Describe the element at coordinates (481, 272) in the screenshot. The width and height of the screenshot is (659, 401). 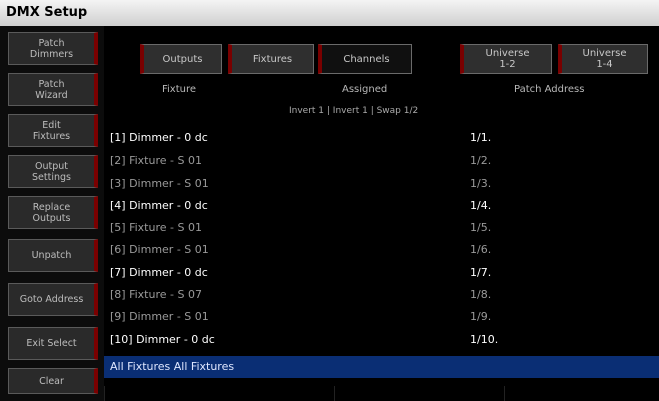
I see `fixture-address: 1/7.` at that location.